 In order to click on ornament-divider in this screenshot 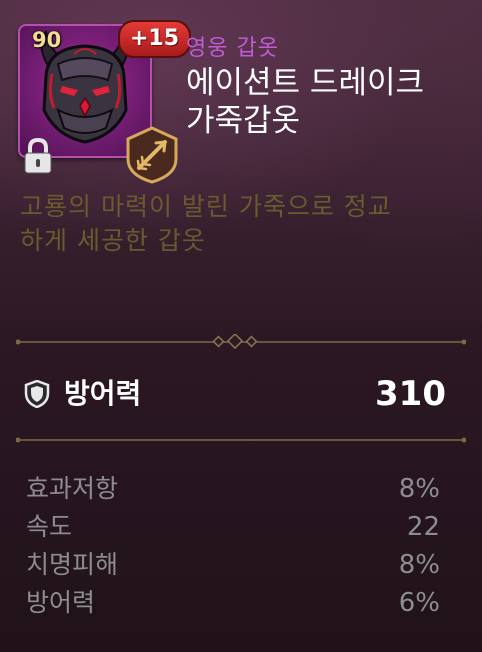, I will do `click(241, 342)`.